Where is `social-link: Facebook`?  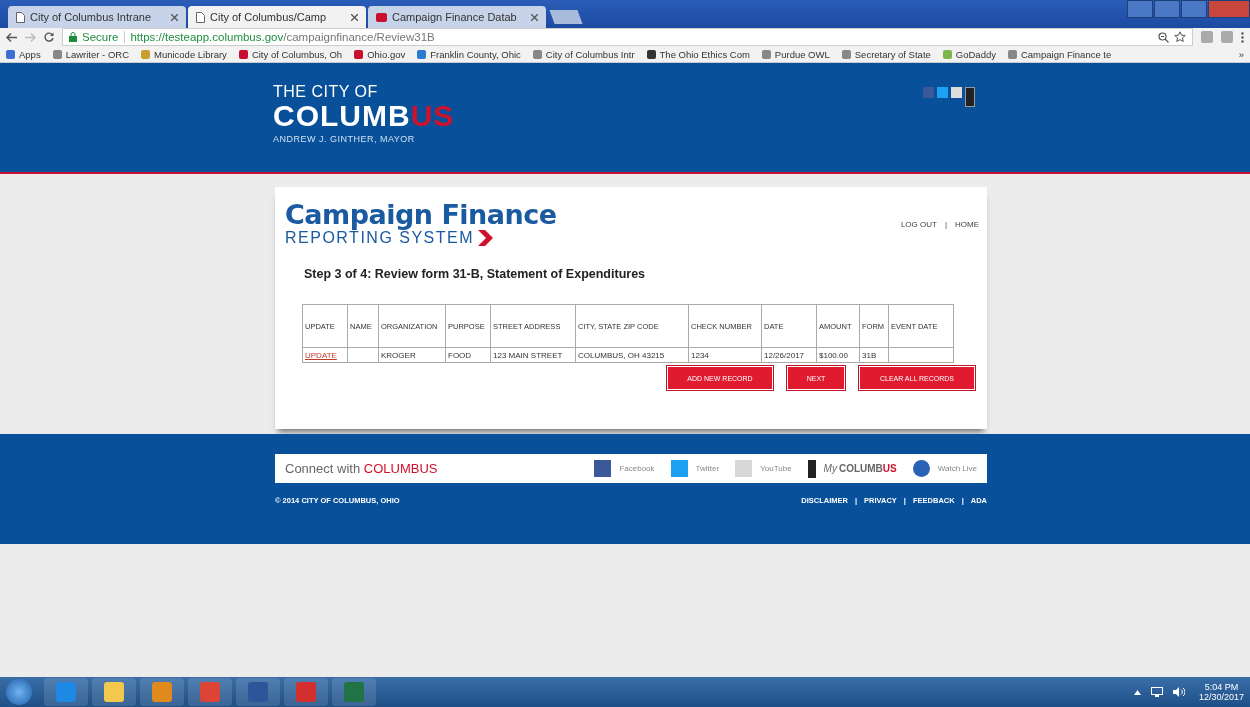
social-link: Facebook is located at coordinates (637, 468).